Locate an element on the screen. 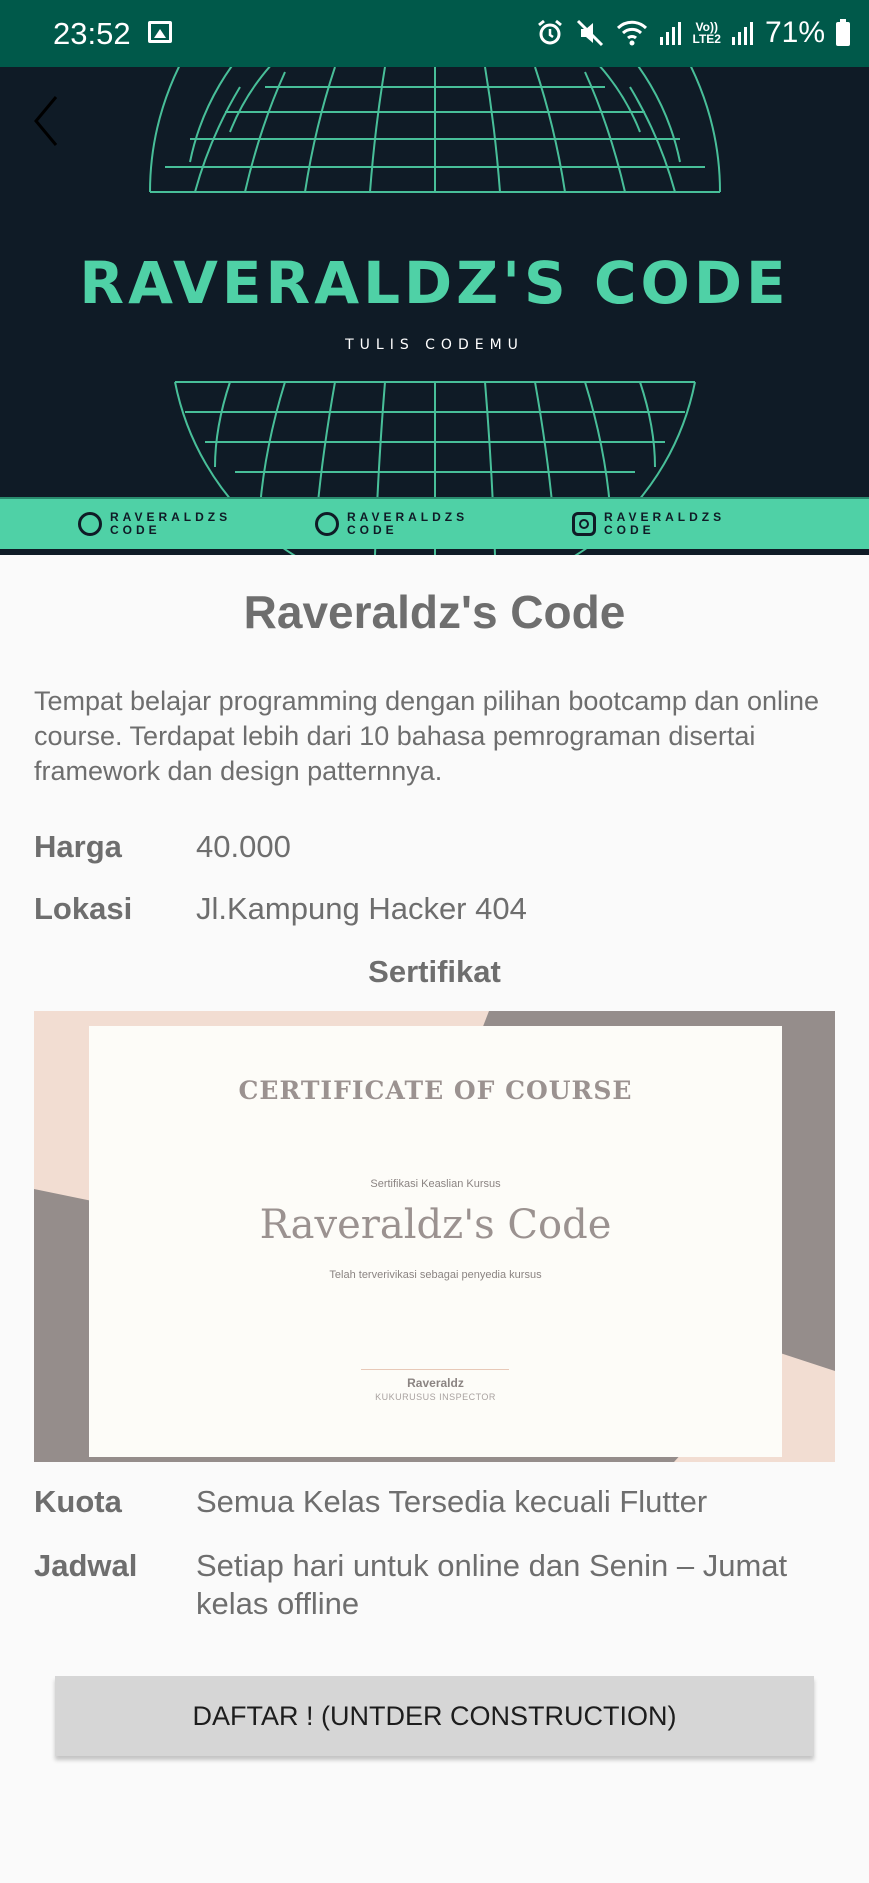 The height and width of the screenshot is (1883, 869). certificate-signer: Raveraldz is located at coordinates (435, 1383).